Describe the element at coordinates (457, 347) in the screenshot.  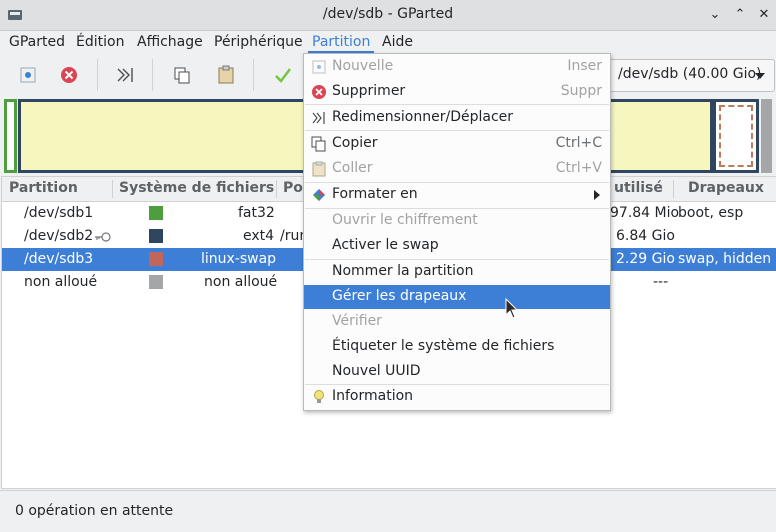
I see `menu-item-etiqueter: Étiqueter le système de fichiers` at that location.